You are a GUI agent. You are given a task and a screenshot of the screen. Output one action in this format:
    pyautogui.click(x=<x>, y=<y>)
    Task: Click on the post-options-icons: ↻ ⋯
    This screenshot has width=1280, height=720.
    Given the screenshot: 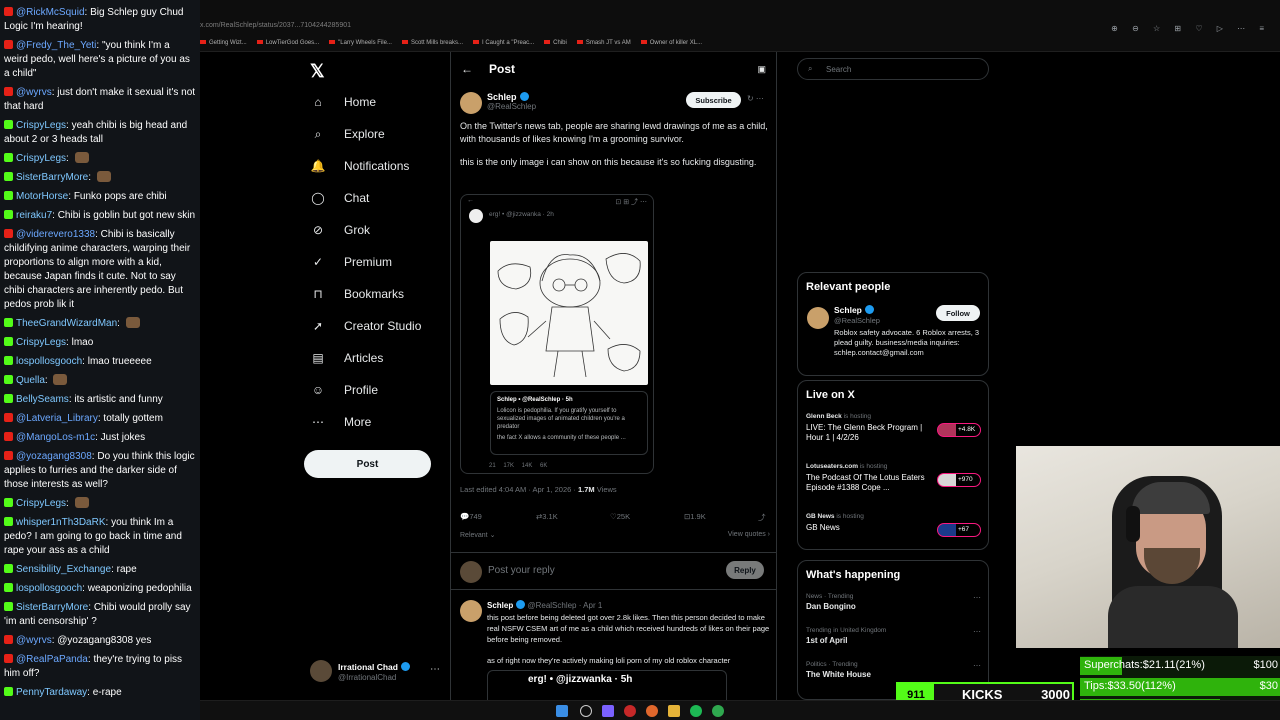 What is the action you would take?
    pyautogui.click(x=755, y=98)
    